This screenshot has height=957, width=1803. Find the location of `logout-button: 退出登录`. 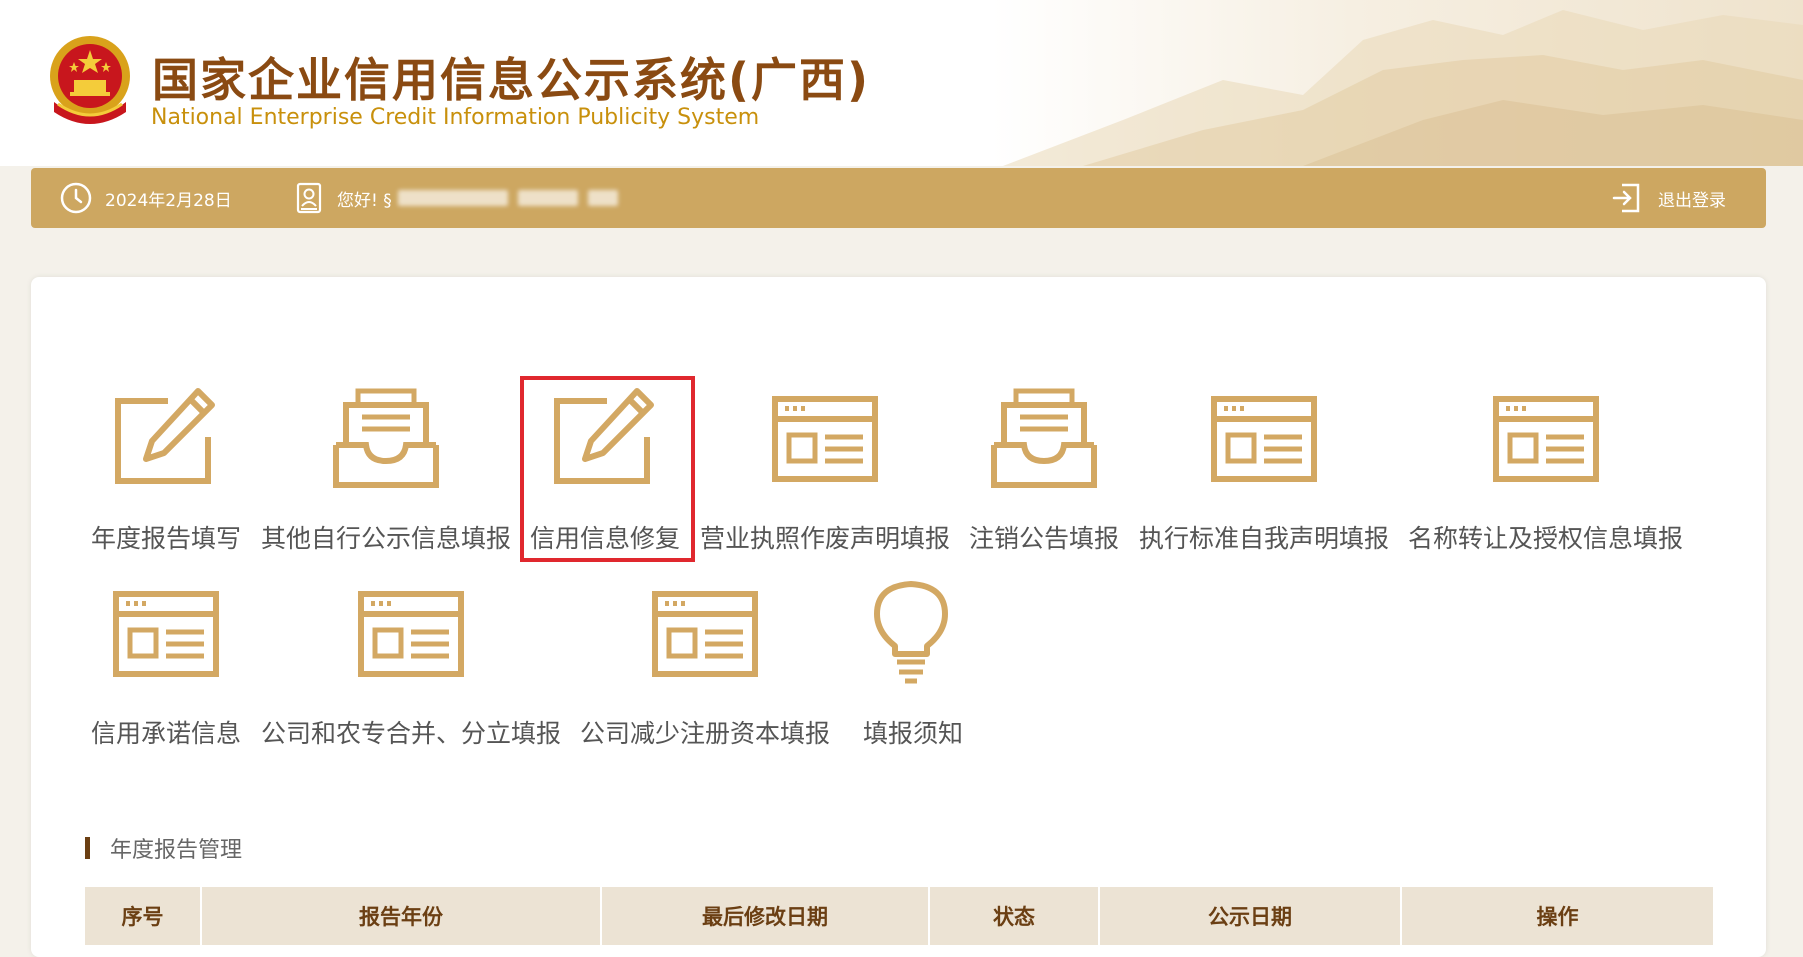

logout-button: 退出登录 is located at coordinates (1668, 198).